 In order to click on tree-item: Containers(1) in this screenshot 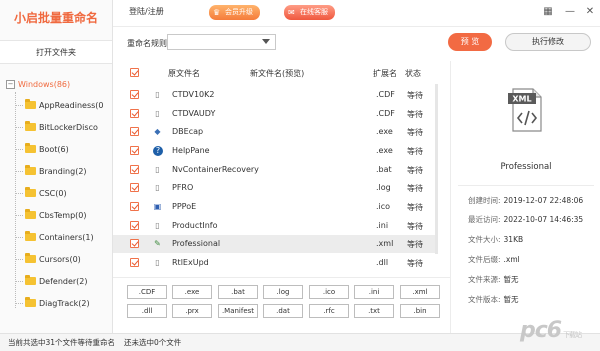, I will do `click(63, 237)`.